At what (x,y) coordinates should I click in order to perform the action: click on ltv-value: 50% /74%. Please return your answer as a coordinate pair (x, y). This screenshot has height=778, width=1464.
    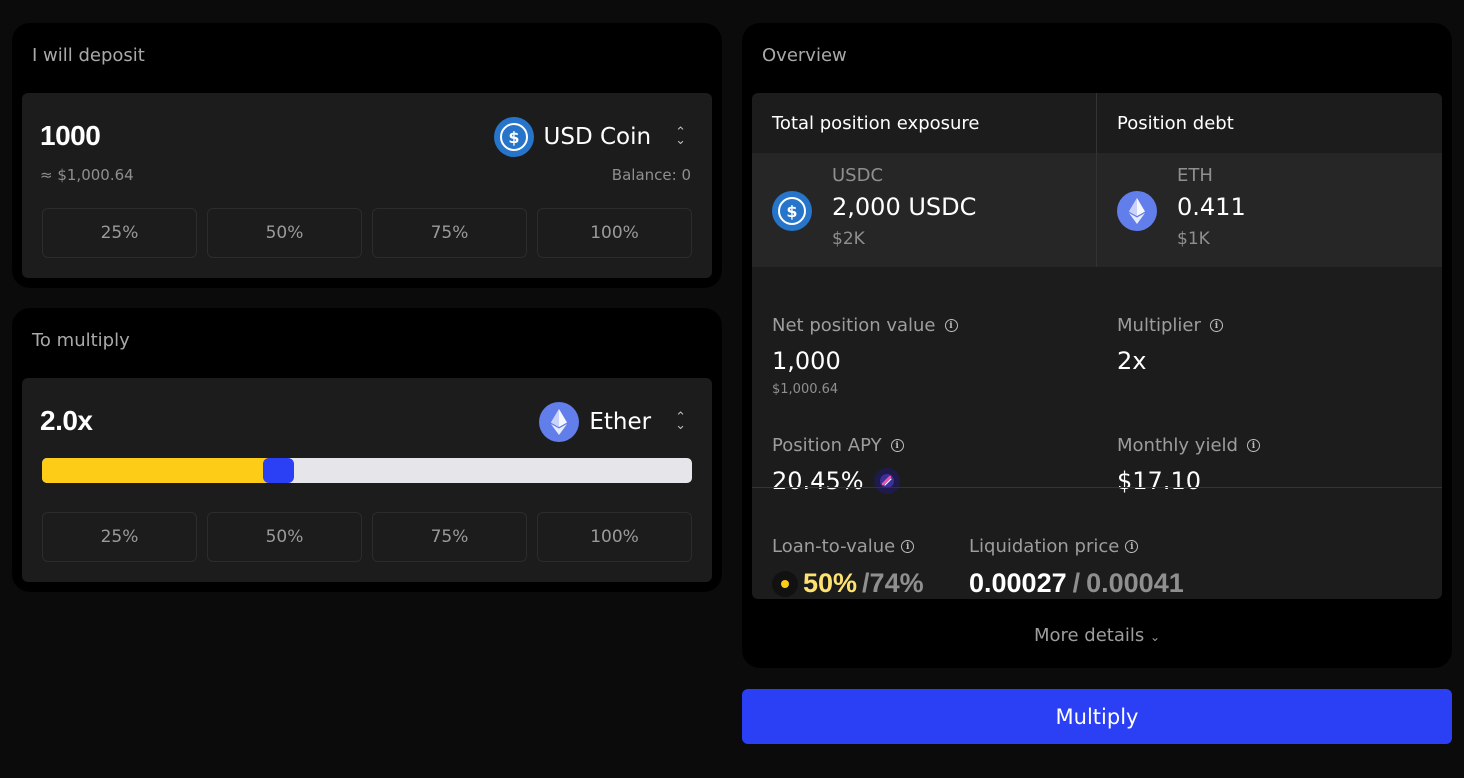
    Looking at the image, I should click on (848, 583).